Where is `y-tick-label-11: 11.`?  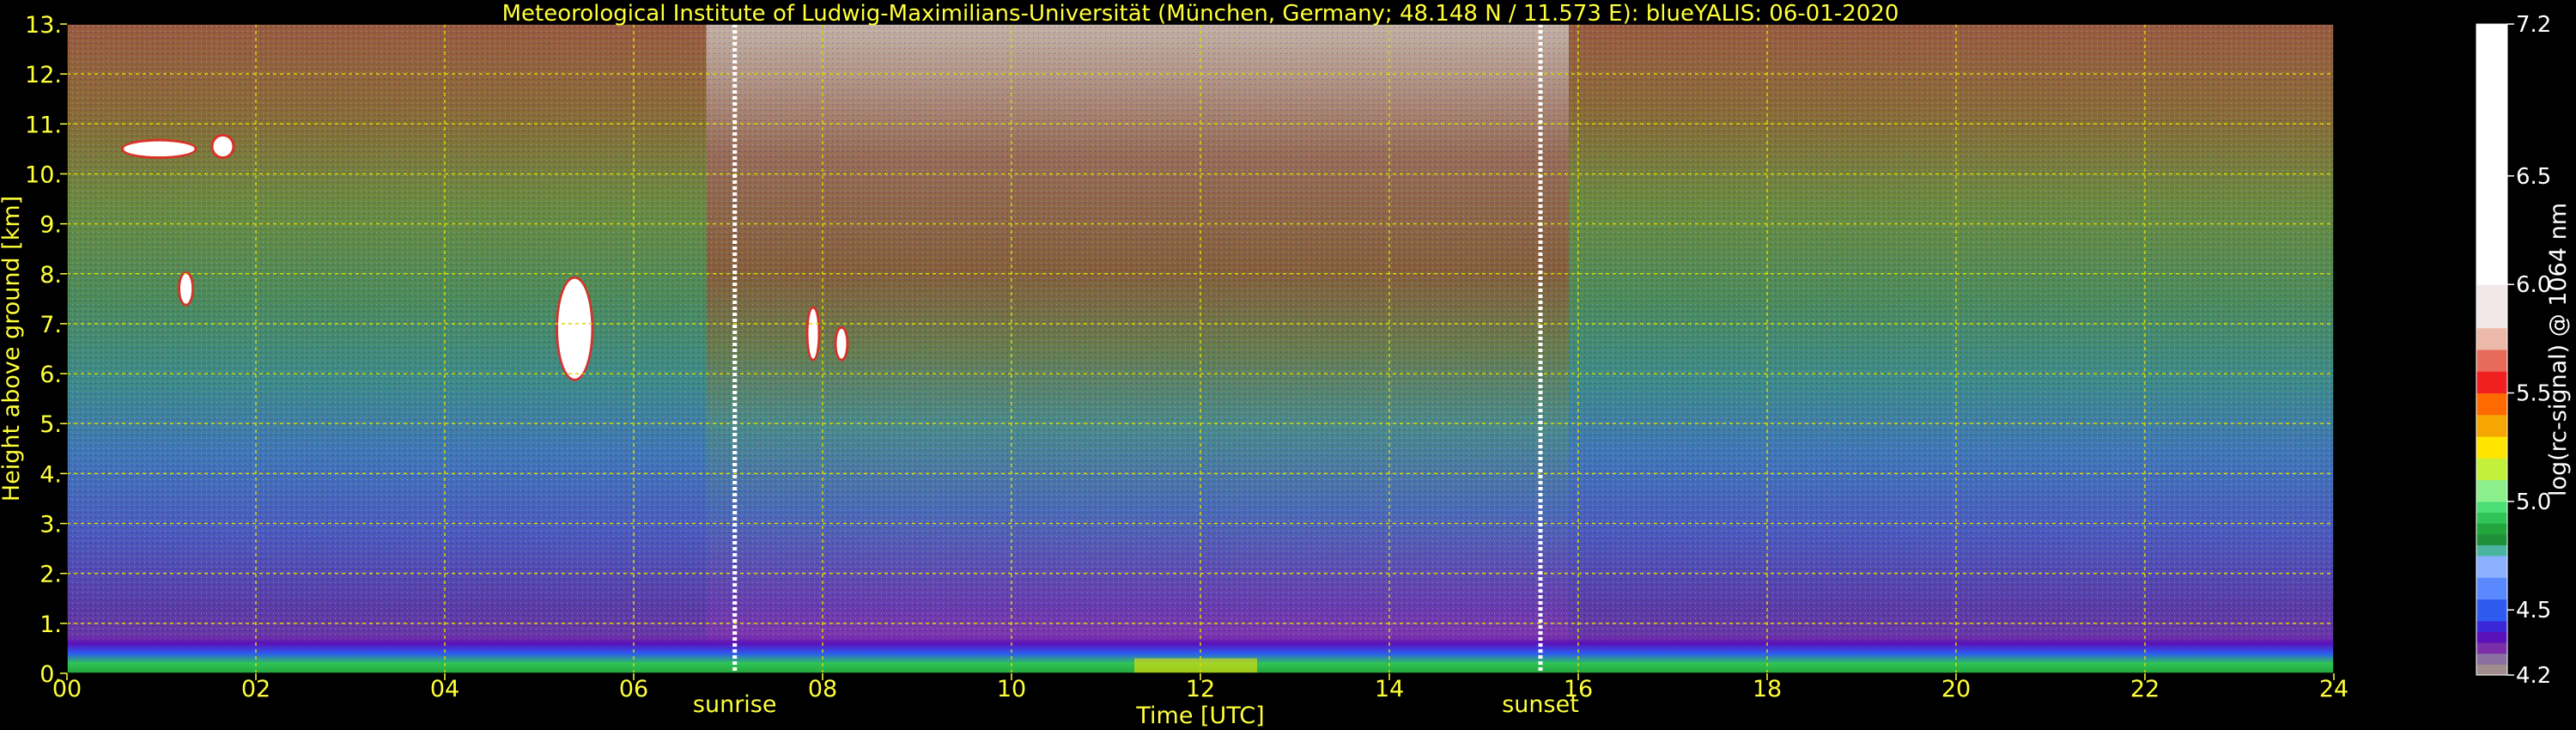
y-tick-label-11: 11. is located at coordinates (44, 125).